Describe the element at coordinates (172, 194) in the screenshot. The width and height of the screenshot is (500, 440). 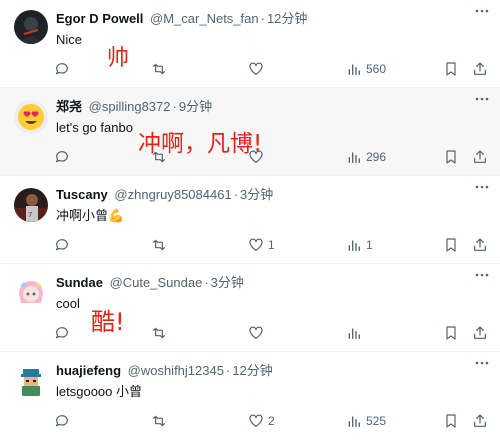
I see `user-handle: @zhngruy85084461` at that location.